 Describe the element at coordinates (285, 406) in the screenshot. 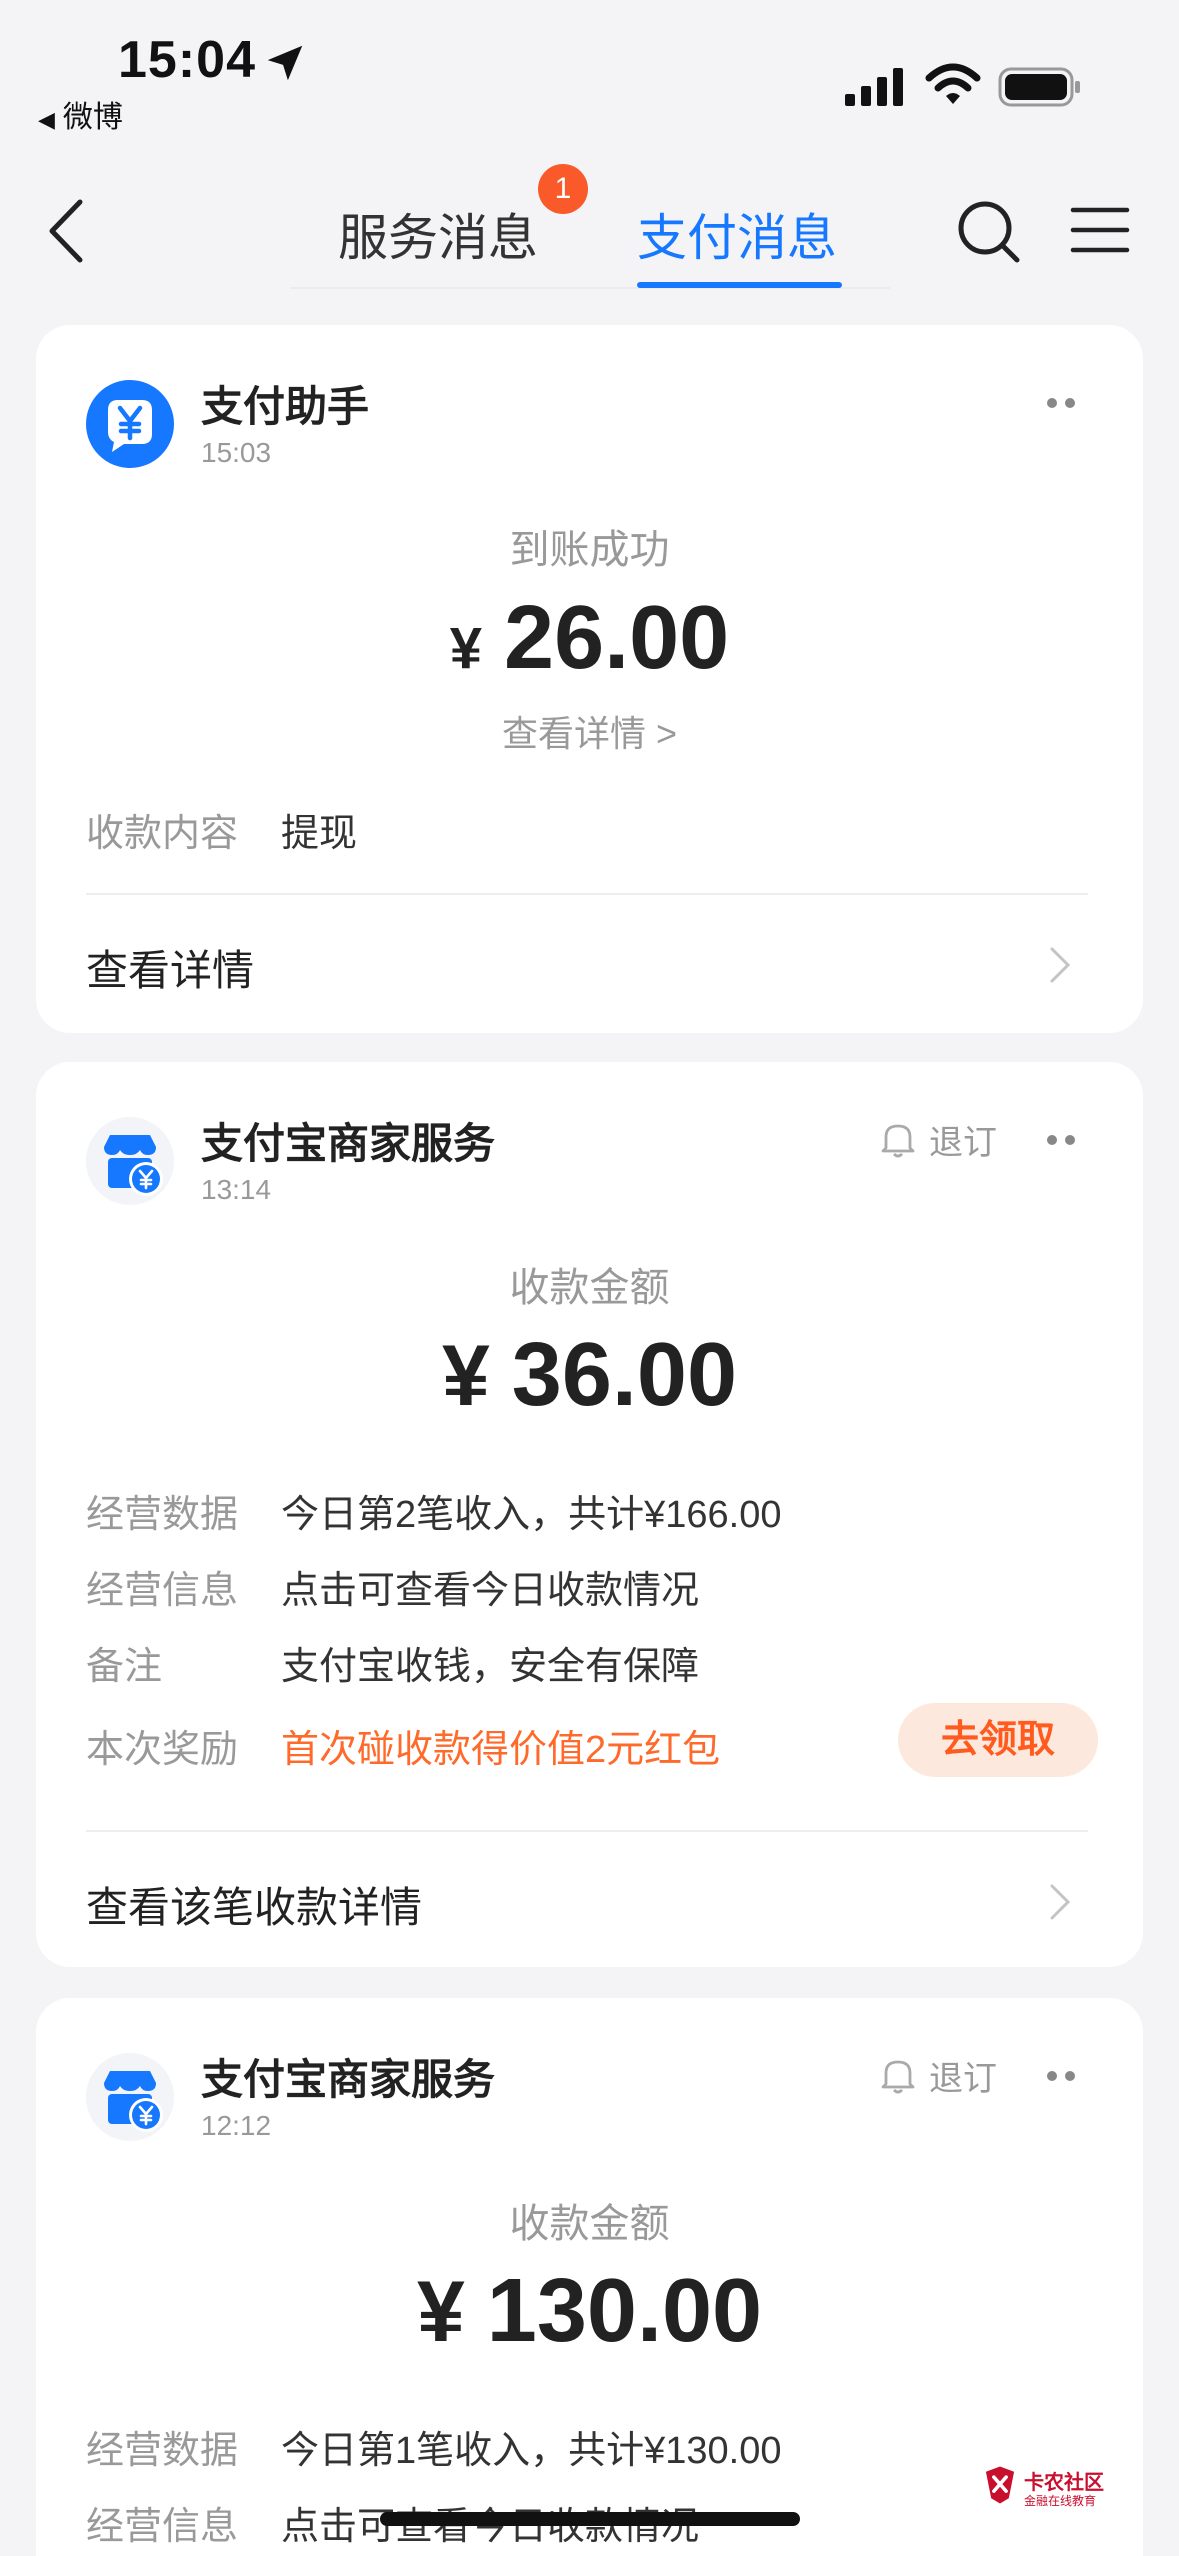

I see `sender-name: 支付助手` at that location.